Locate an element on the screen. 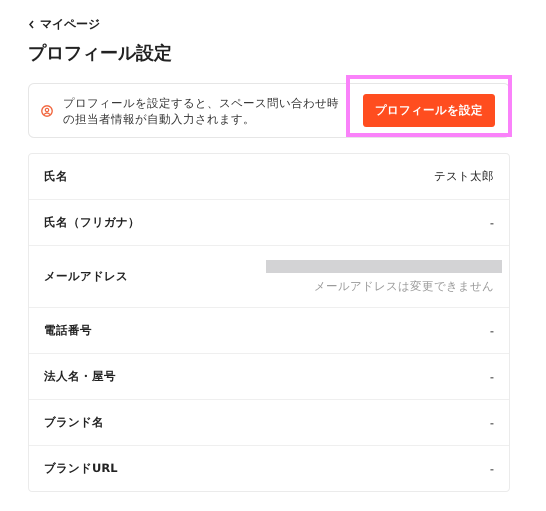  chevron-left-icon is located at coordinates (31, 24).